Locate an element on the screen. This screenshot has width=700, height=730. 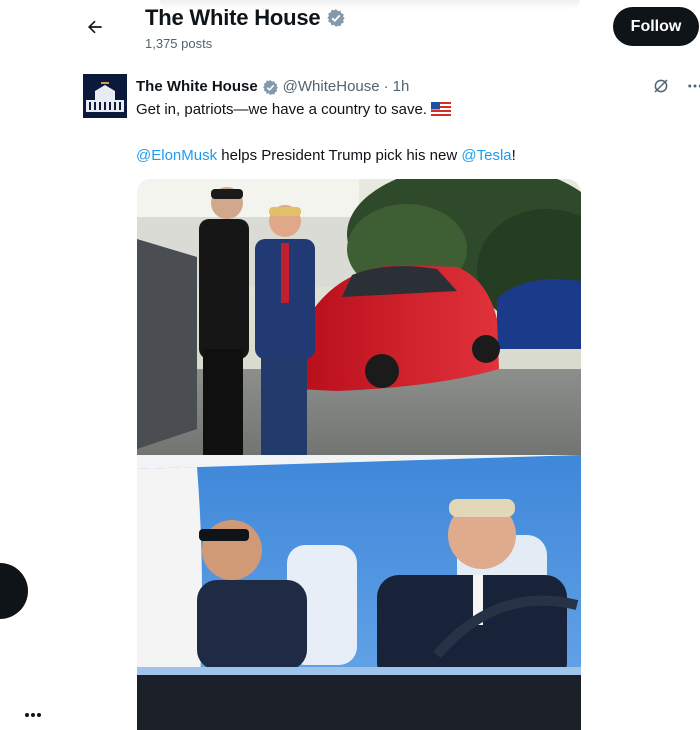
back-button is located at coordinates (95, 27).